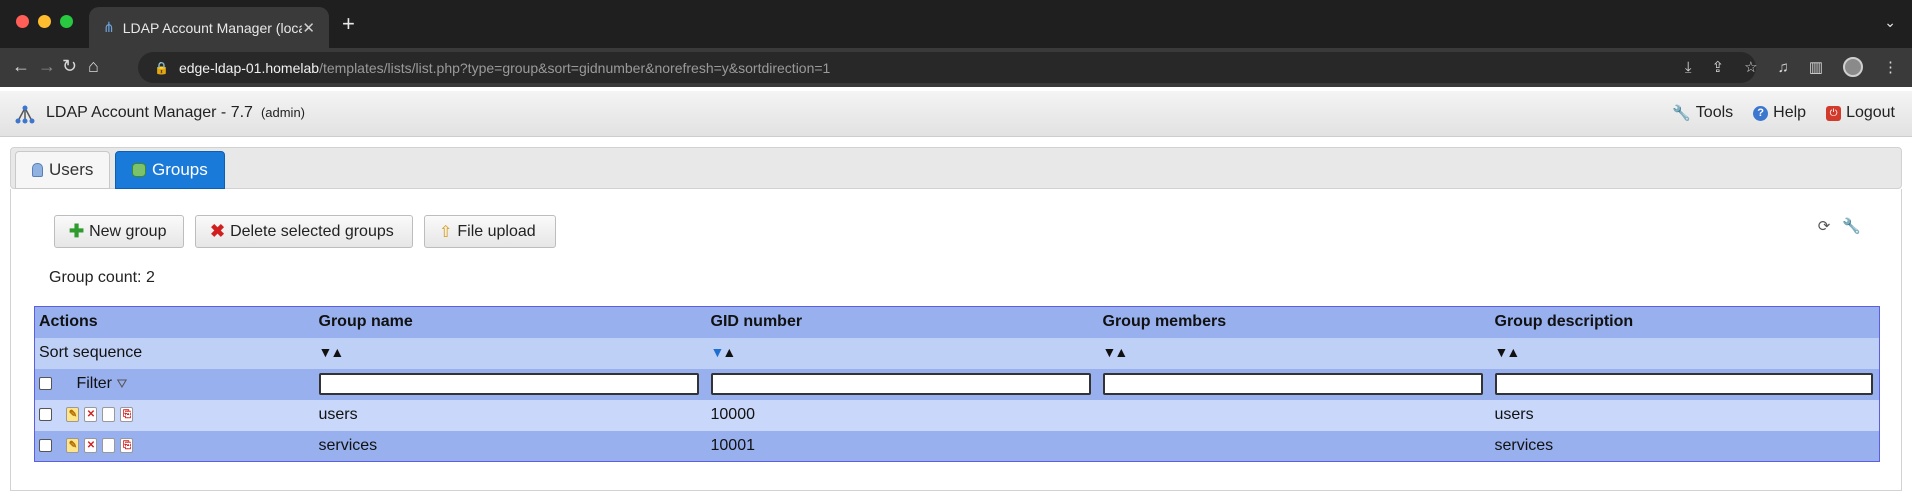 The image size is (1912, 491). I want to click on close-window-button, so click(22, 21).